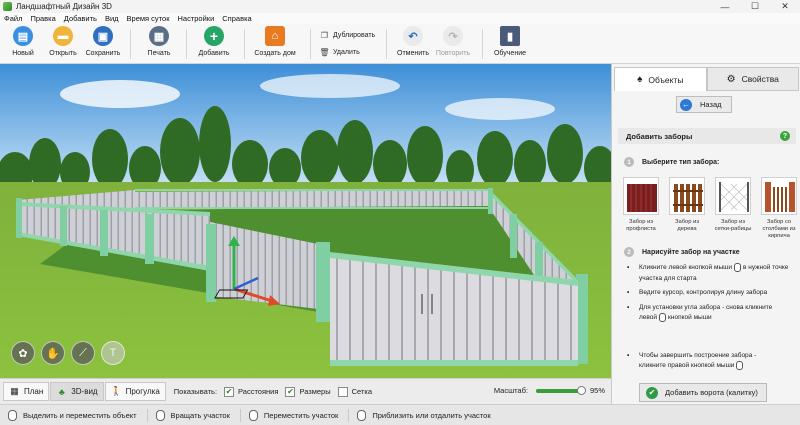 This screenshot has height=425, width=800. What do you see at coordinates (362, 415) in the screenshot?
I see `mouse-wheel-icon` at bounding box center [362, 415].